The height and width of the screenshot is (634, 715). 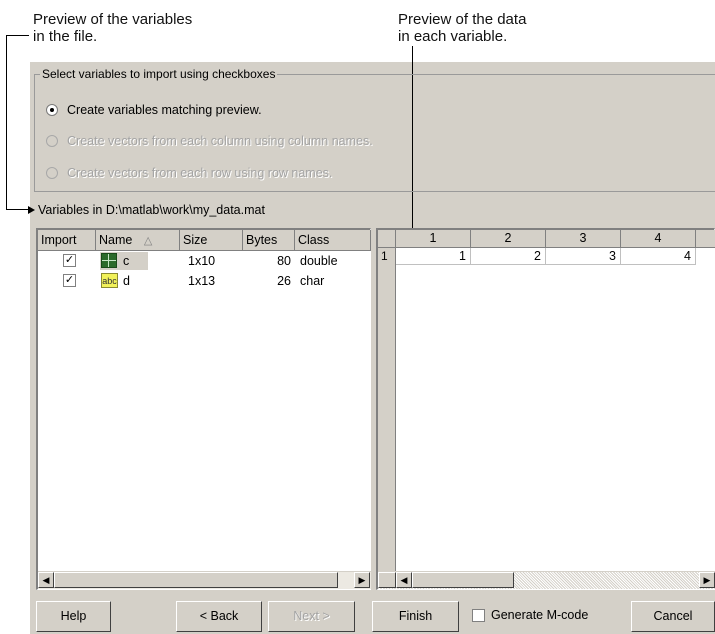 I want to click on annotation-variables: Preview of the variables in the file., so click(x=112, y=28).